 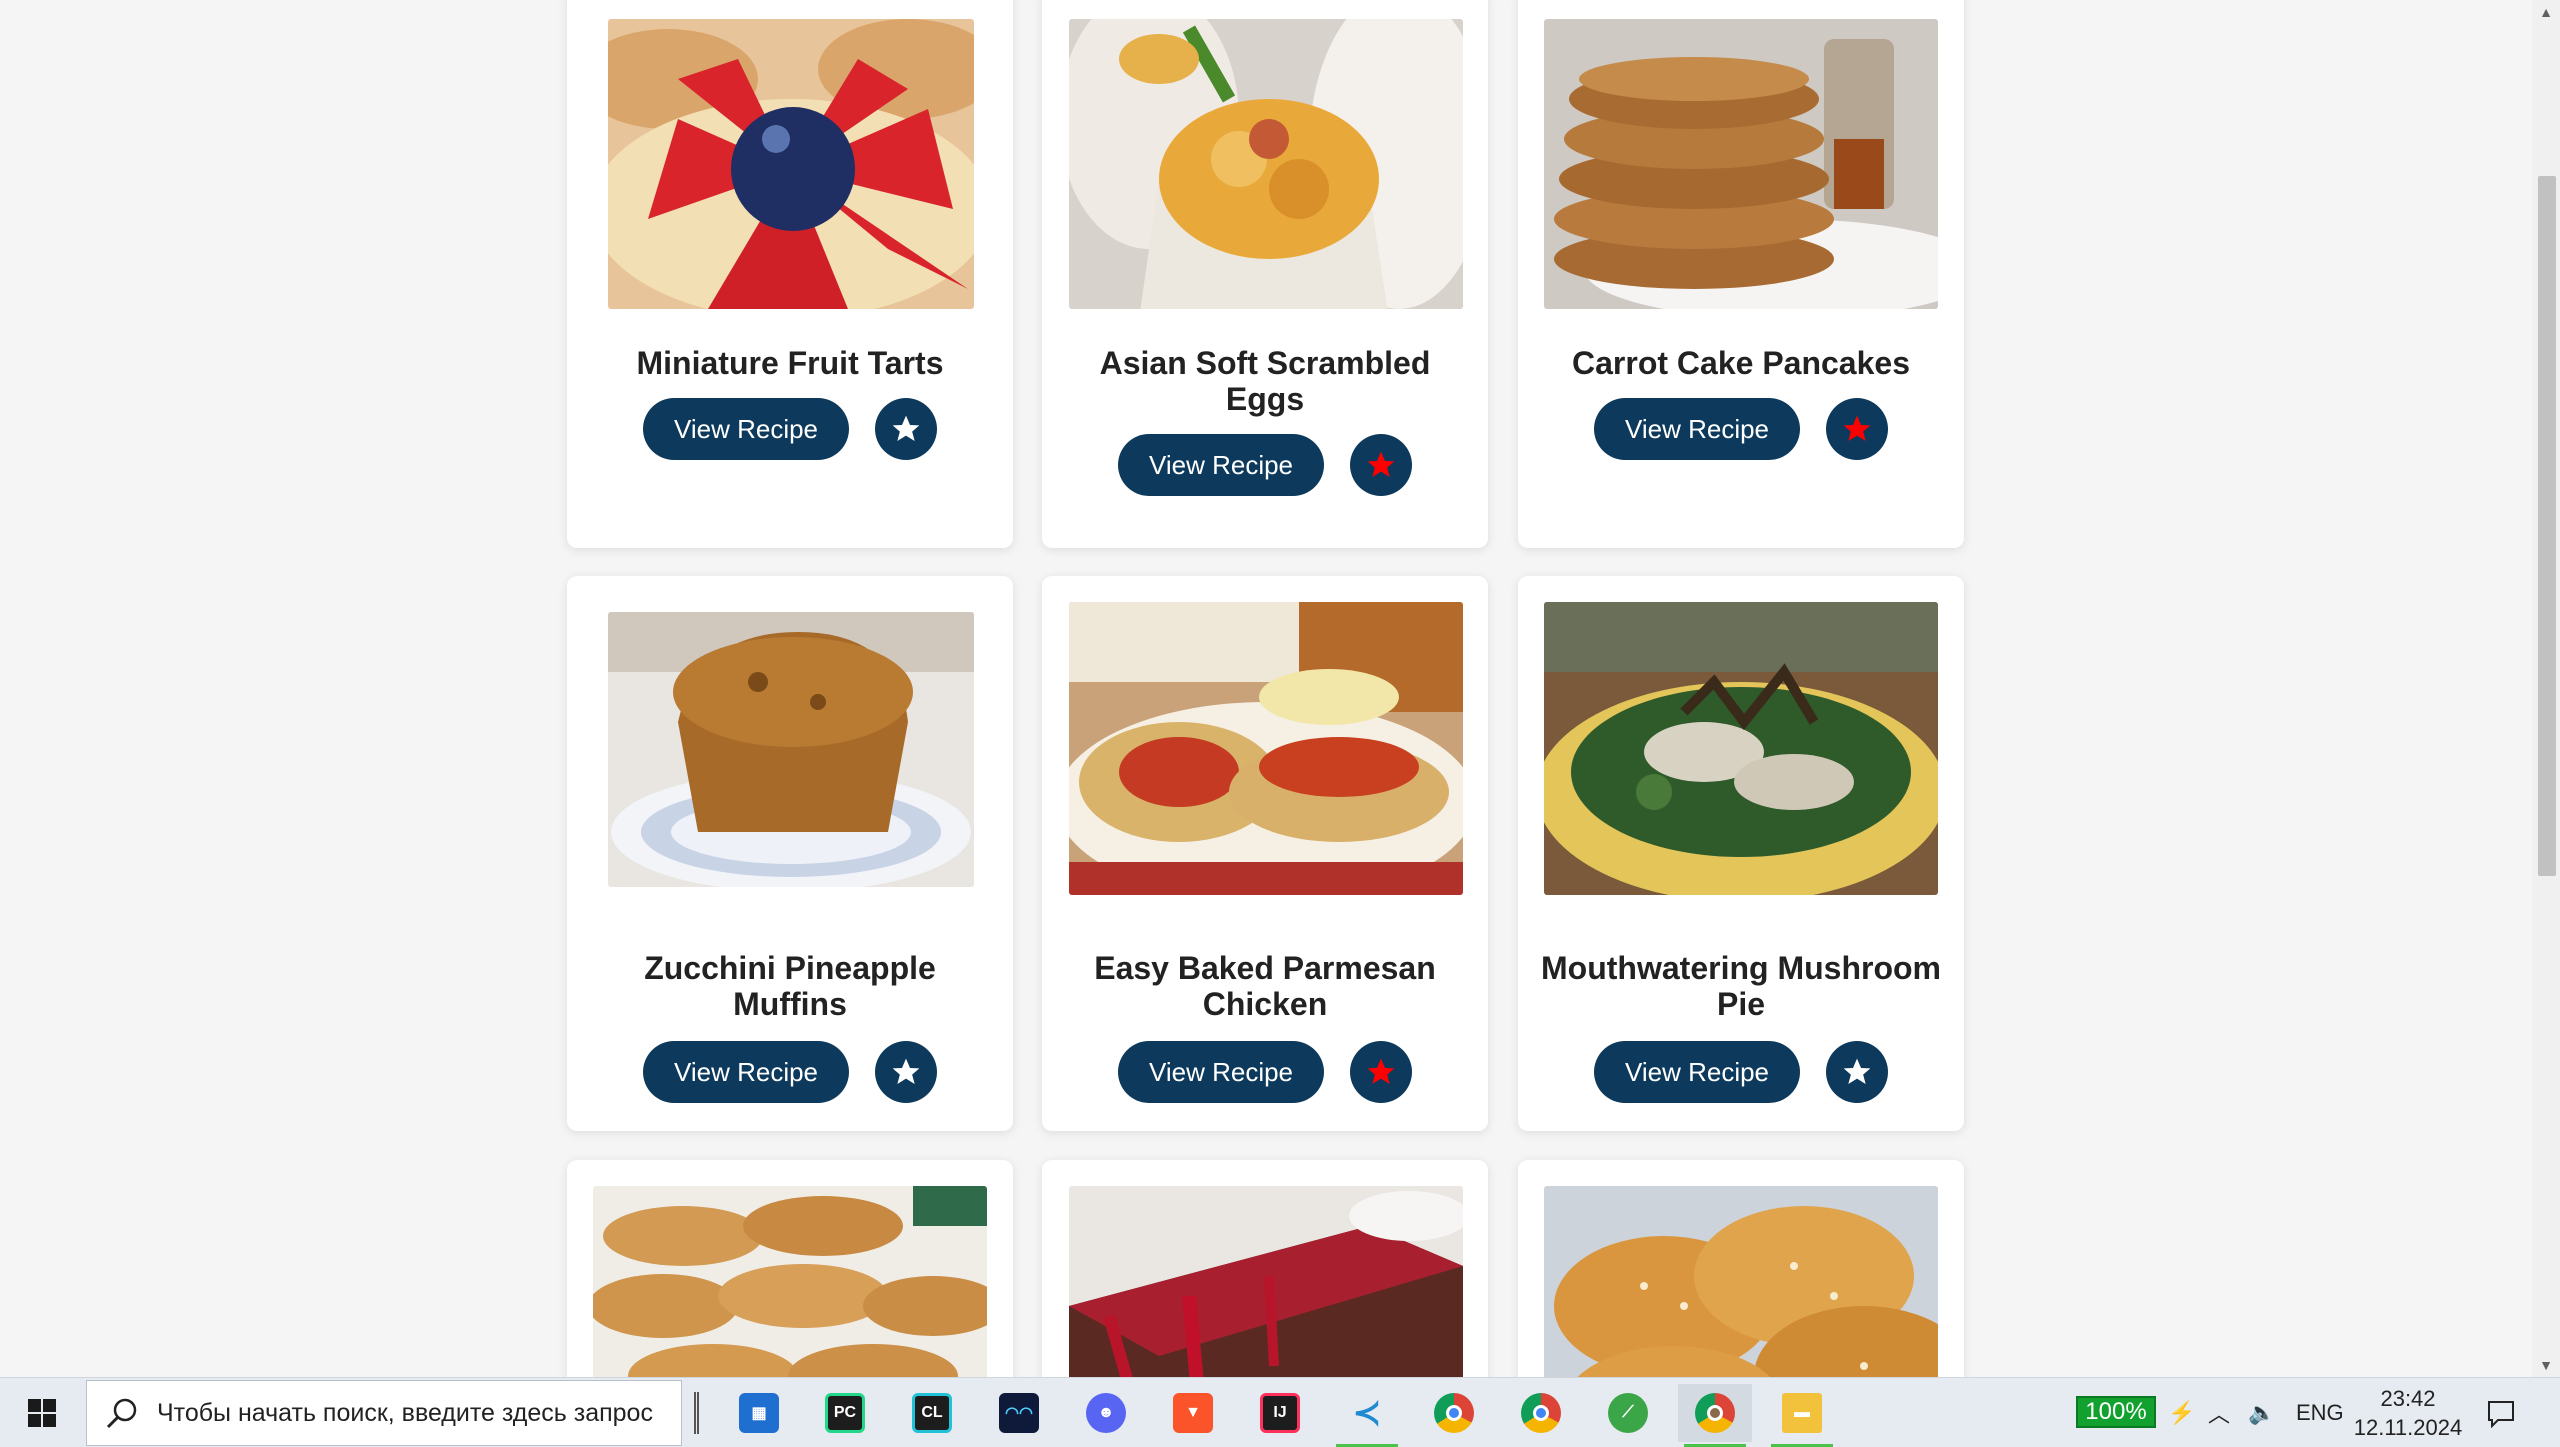 What do you see at coordinates (2408, 1413) in the screenshot?
I see `clock: 23:42 12.11.2024` at bounding box center [2408, 1413].